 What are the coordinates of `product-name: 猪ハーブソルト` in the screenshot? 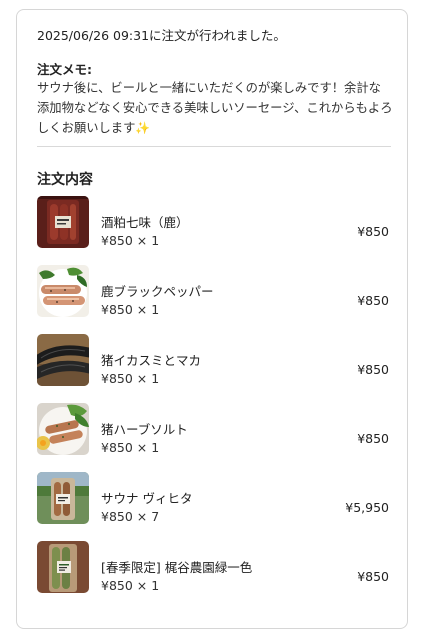 It's located at (144, 429).